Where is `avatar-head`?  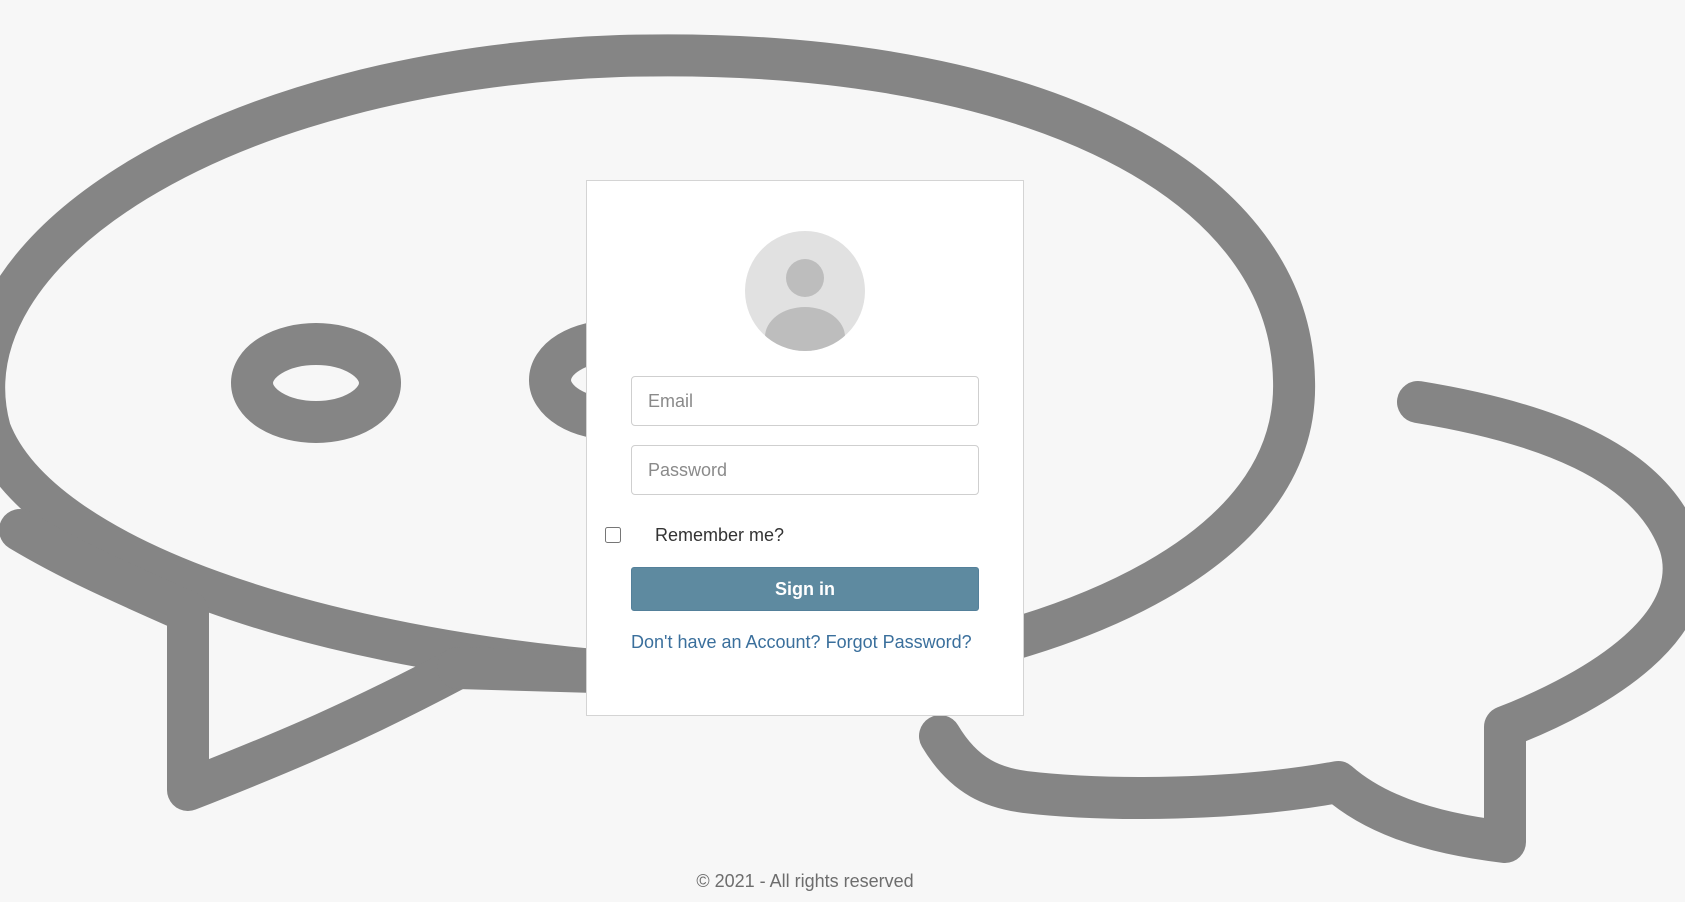
avatar-head is located at coordinates (805, 278).